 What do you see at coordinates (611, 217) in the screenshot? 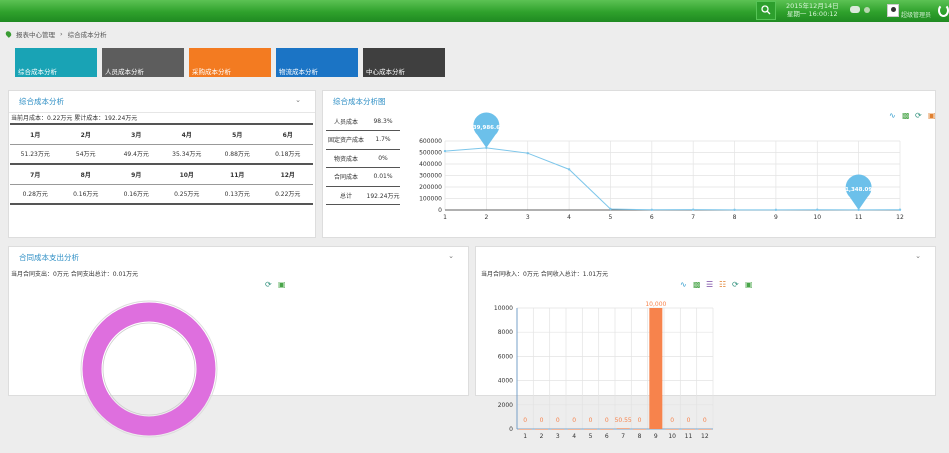
I see `x-tick-label: 5` at bounding box center [611, 217].